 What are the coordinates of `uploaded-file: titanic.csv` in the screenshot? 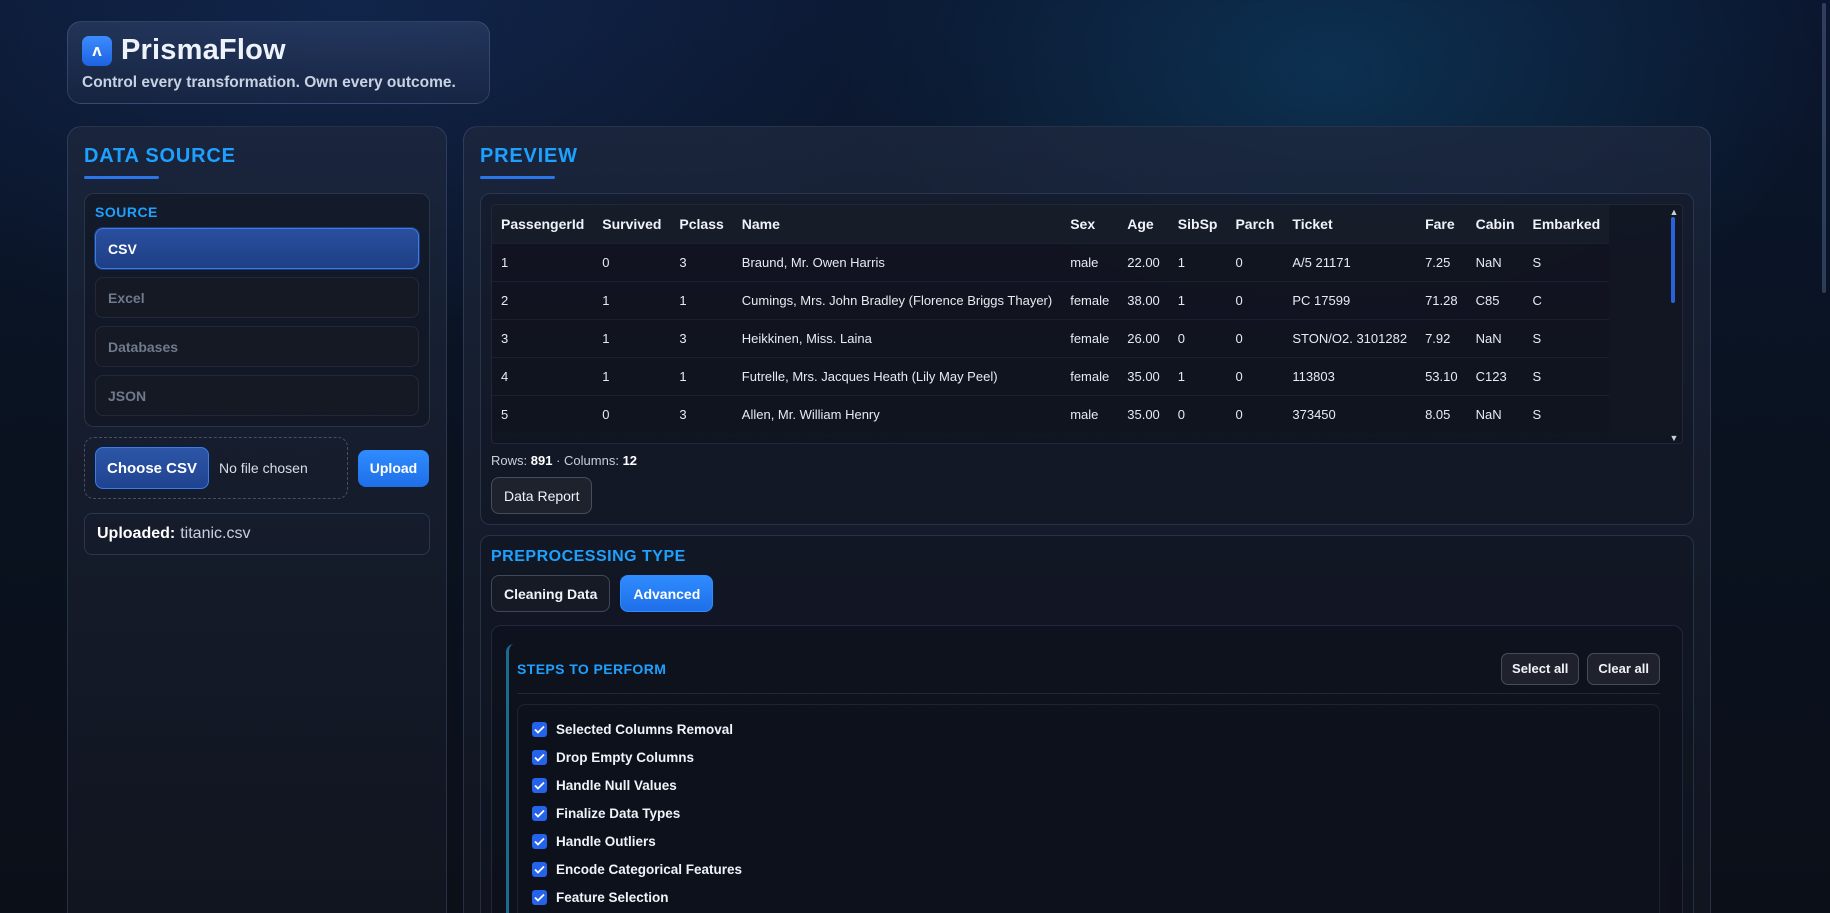 It's located at (215, 533).